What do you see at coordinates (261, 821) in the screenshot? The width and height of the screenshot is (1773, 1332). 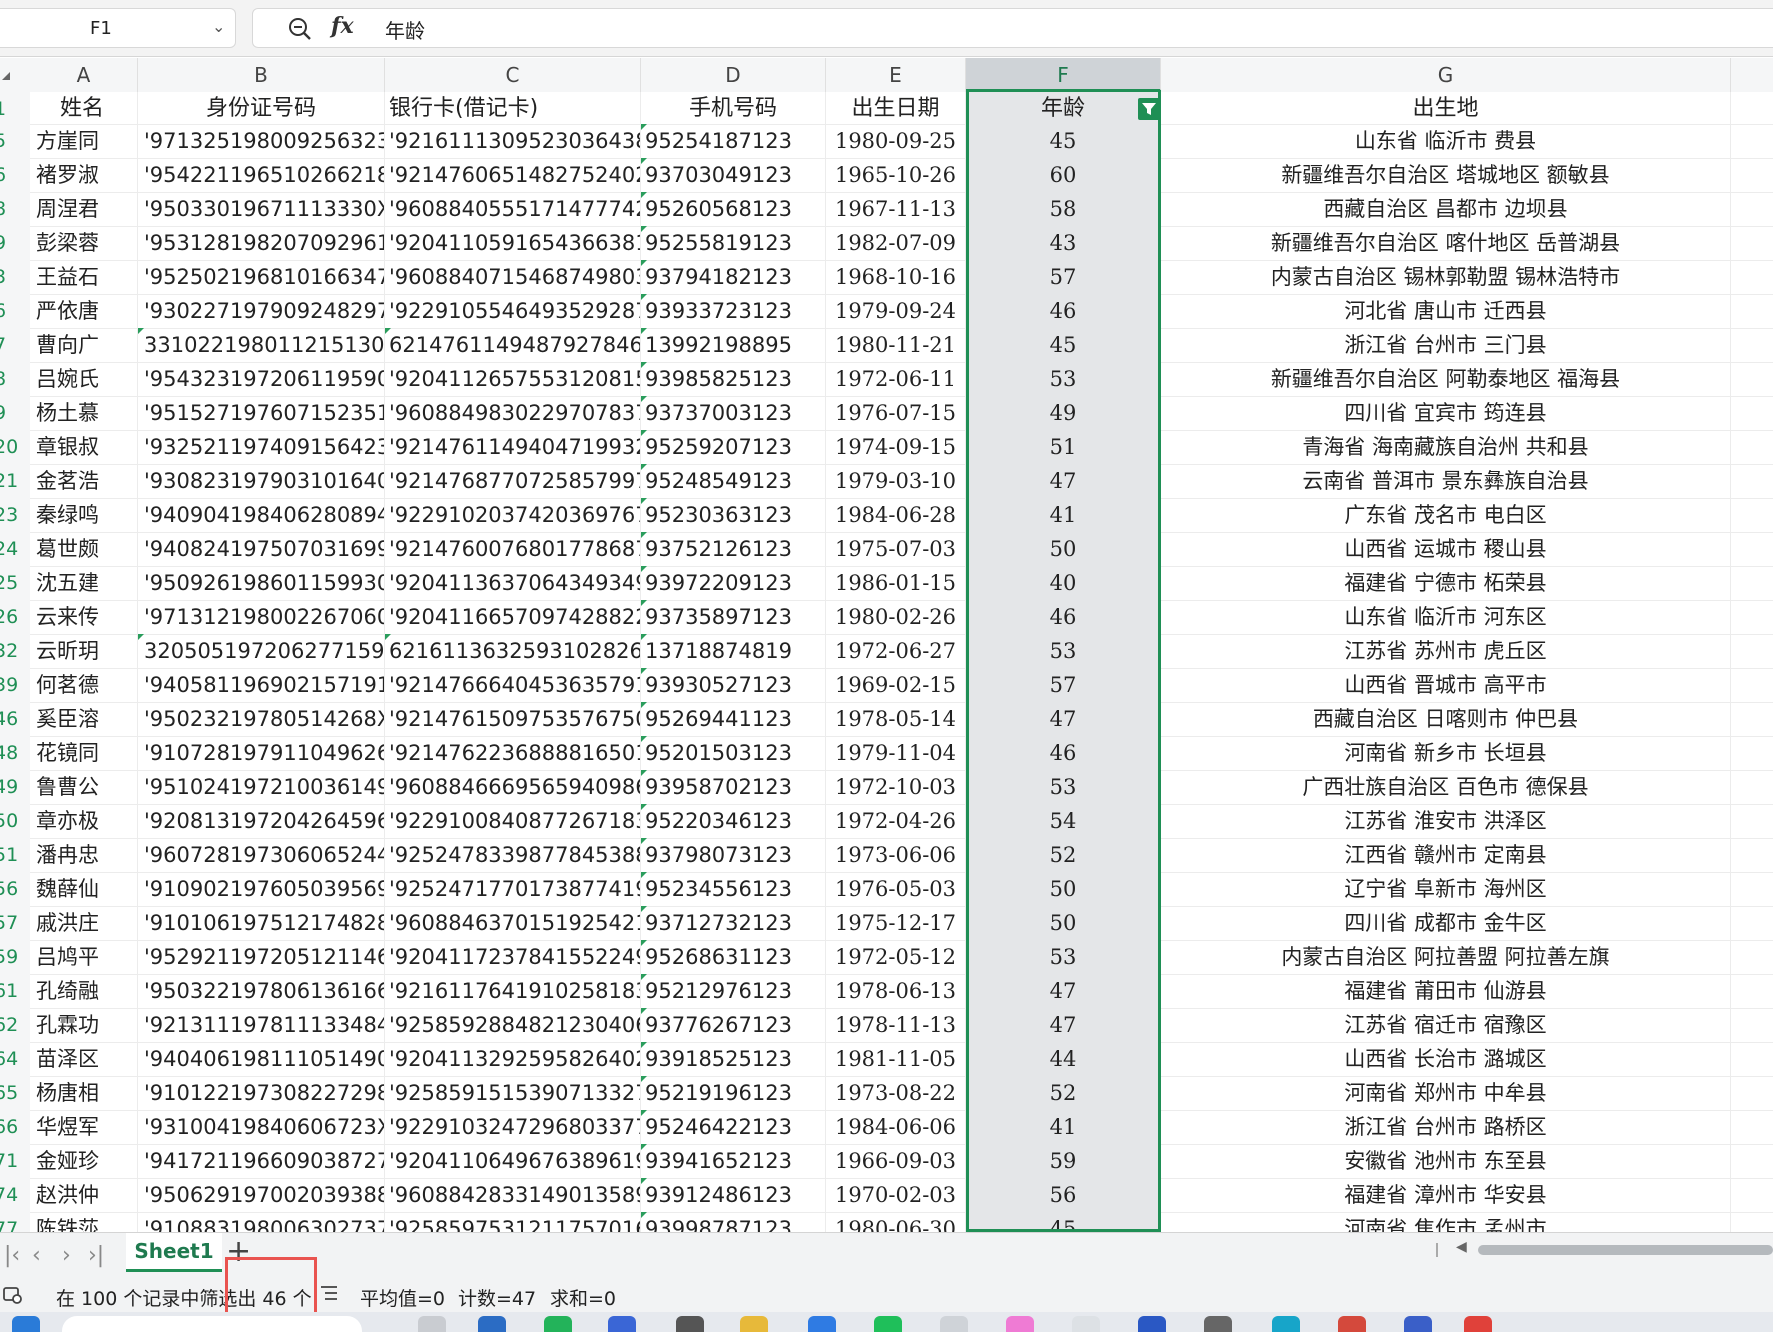 I see `cell-id-number: '920813197204264596` at bounding box center [261, 821].